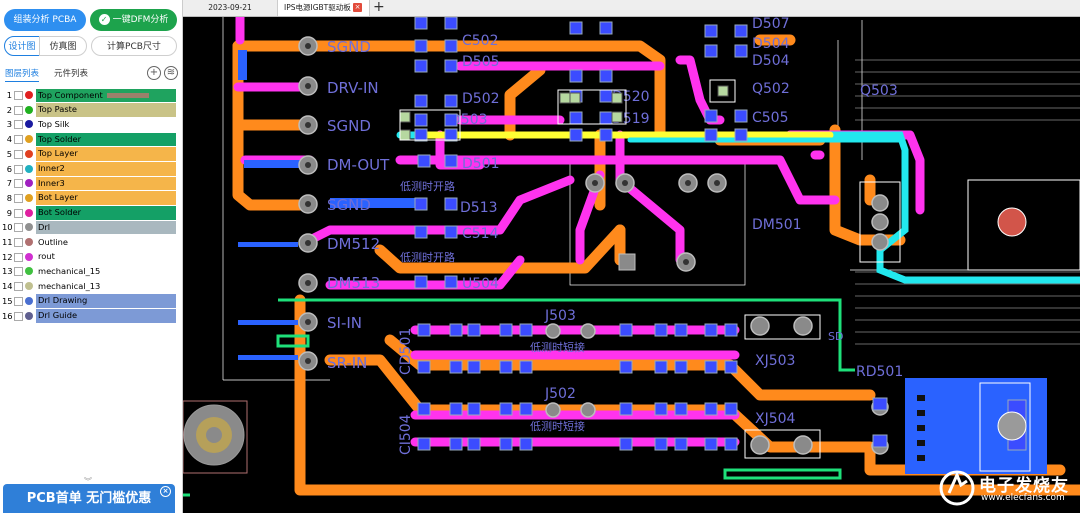 This screenshot has height=513, width=1080. Describe the element at coordinates (481, 164) in the screenshot. I see `ref-d501: D501` at that location.